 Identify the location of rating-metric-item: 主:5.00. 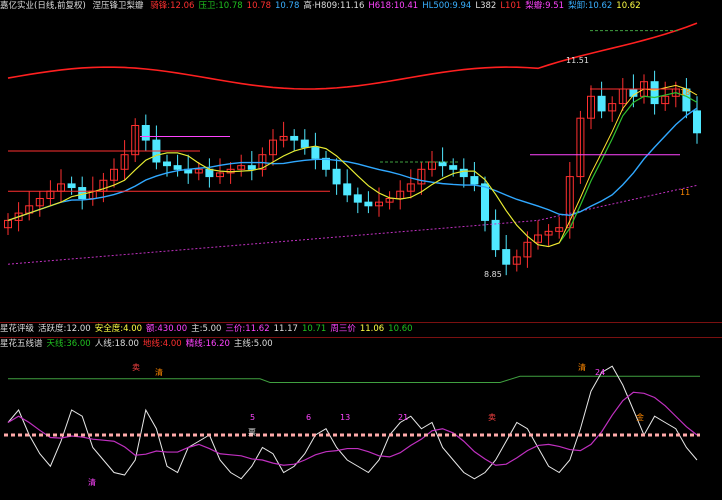
(206, 329).